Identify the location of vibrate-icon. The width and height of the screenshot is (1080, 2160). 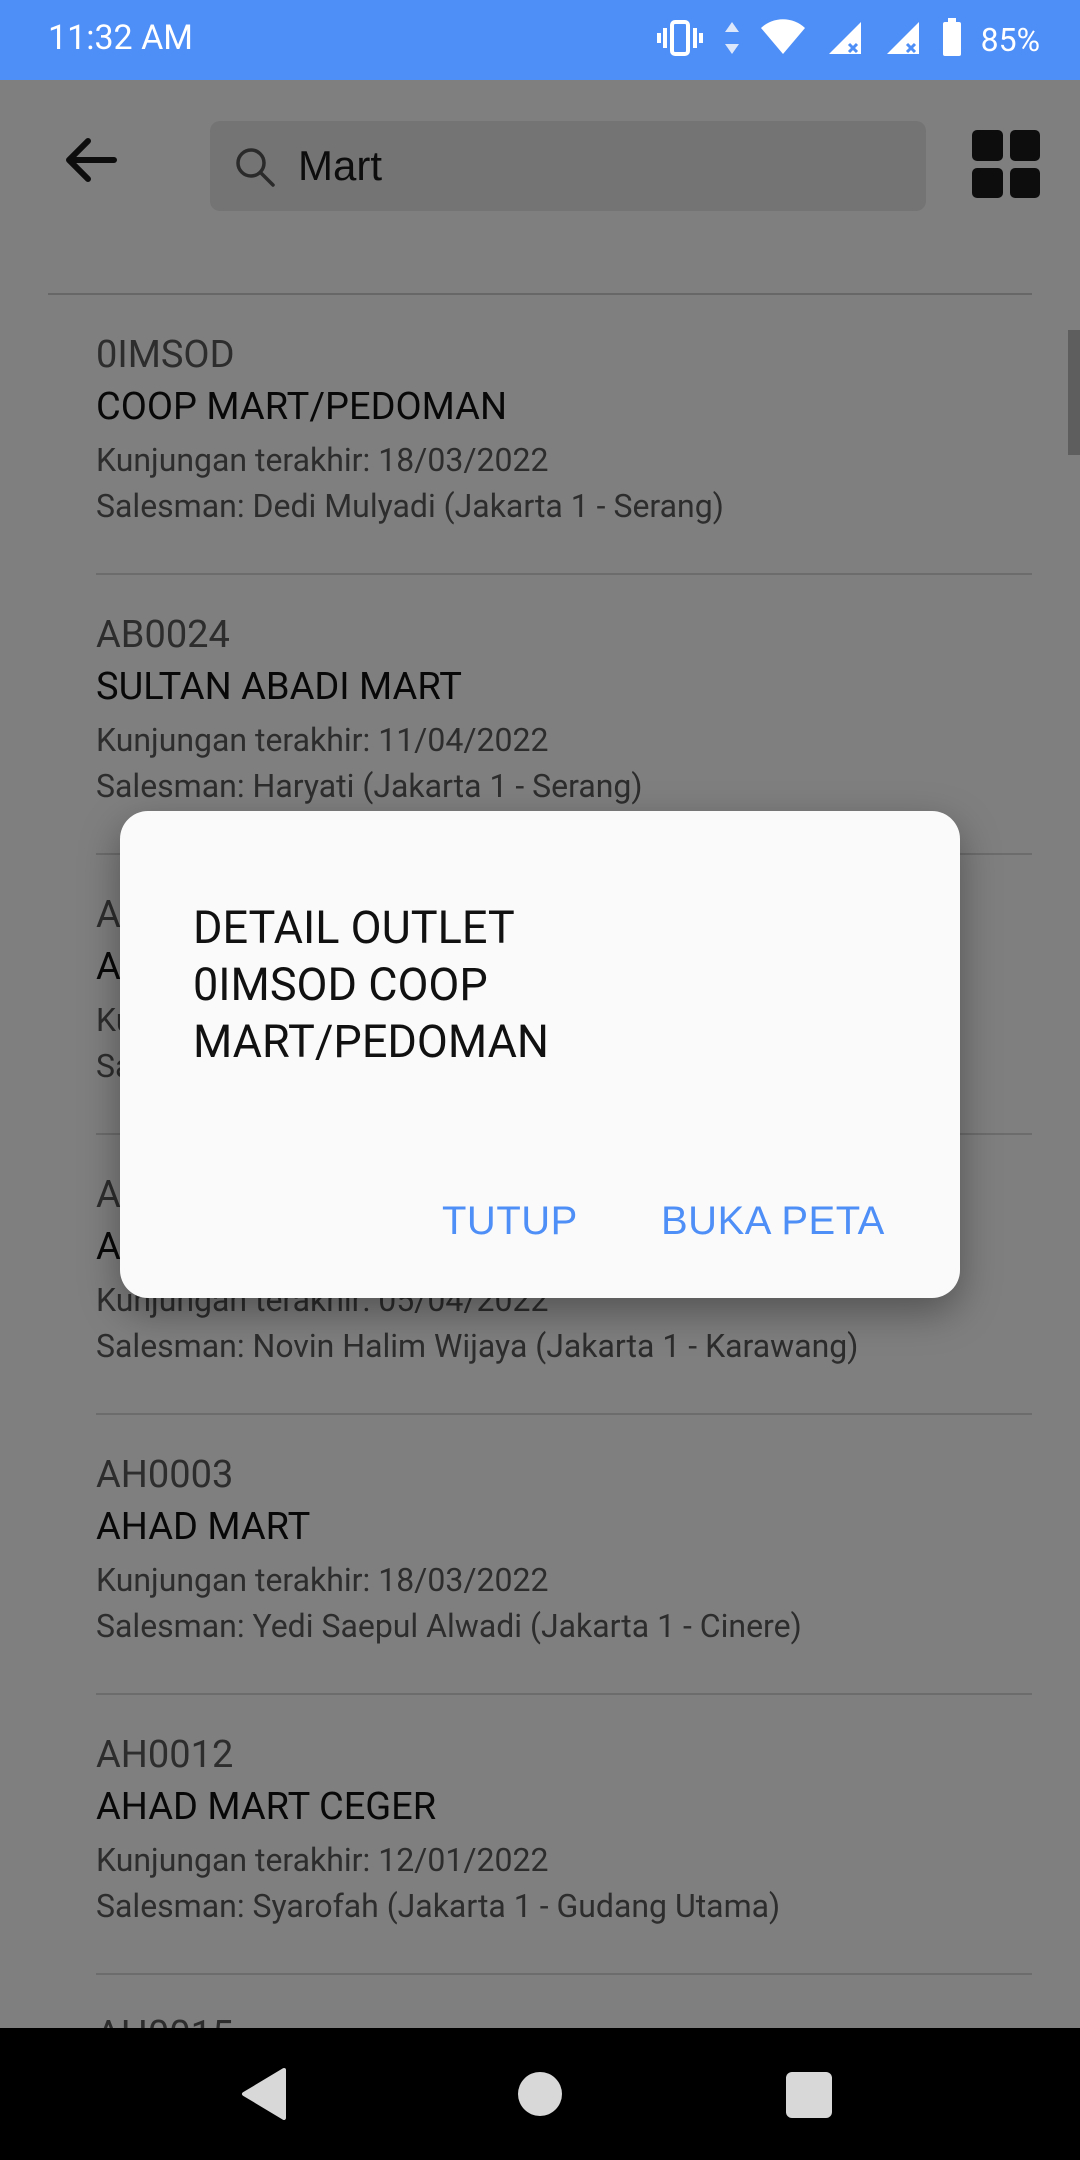
(680, 40).